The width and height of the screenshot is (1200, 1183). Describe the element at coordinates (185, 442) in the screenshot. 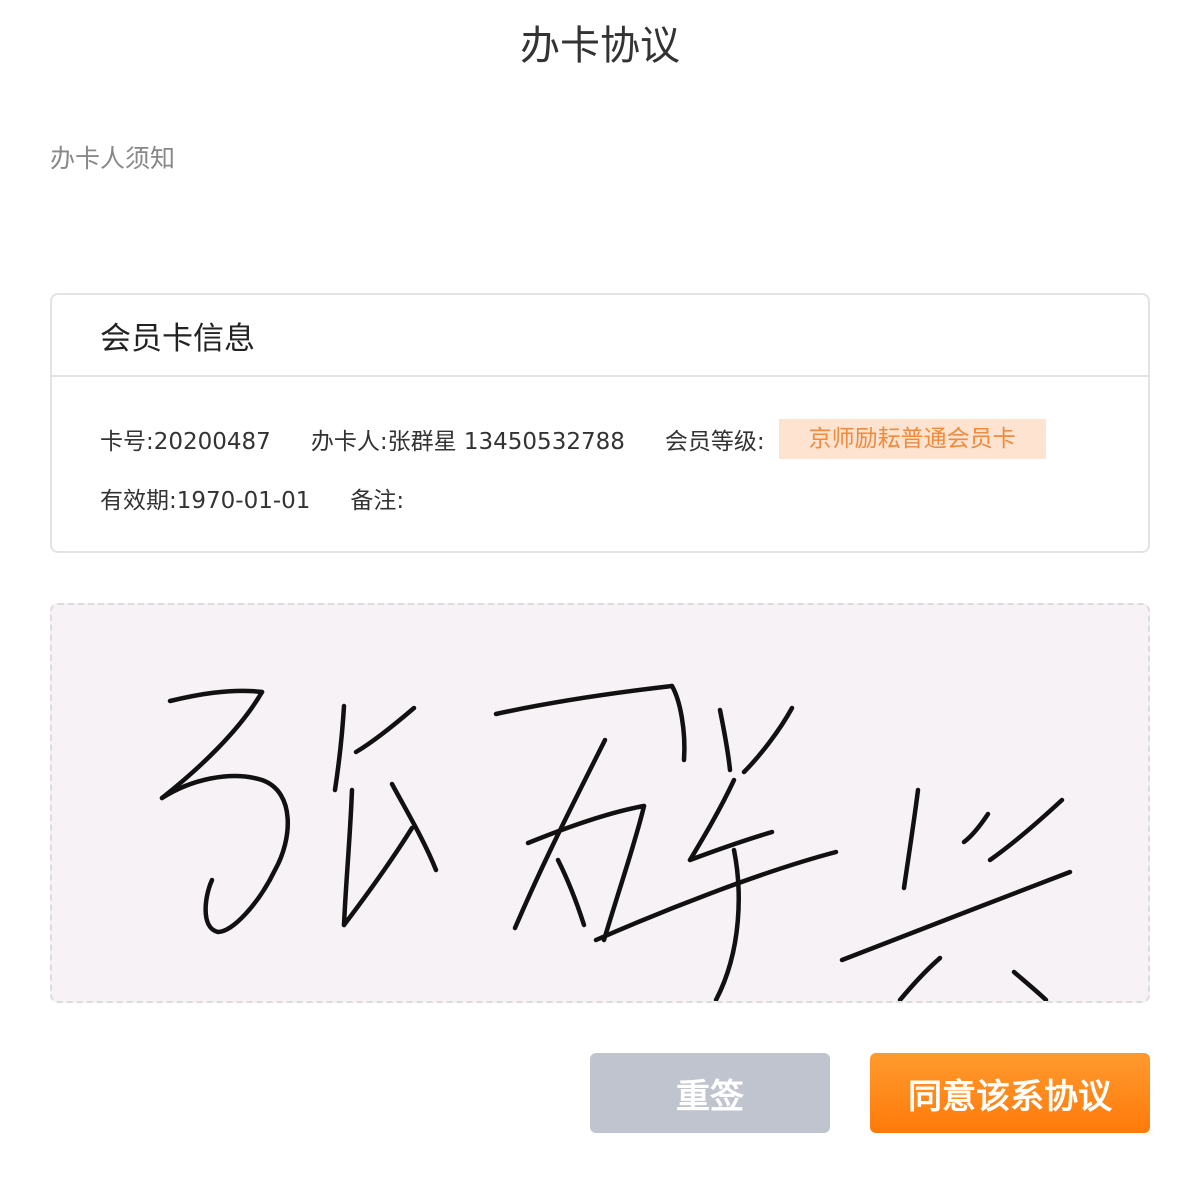

I see `card-number: 卡号:20200487` at that location.